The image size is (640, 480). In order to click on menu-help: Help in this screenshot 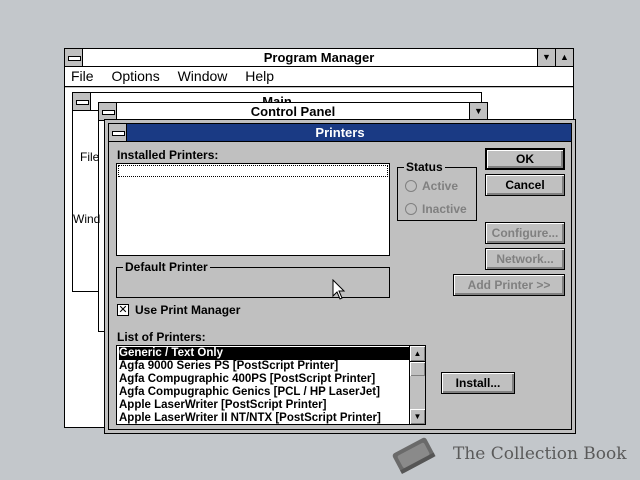, I will do `click(259, 76)`.